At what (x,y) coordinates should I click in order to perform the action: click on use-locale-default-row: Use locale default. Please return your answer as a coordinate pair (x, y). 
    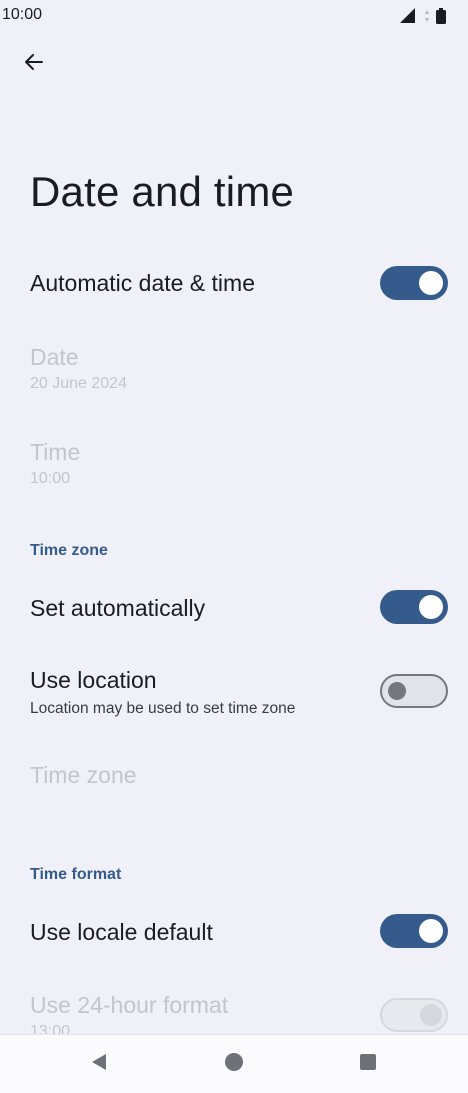
    Looking at the image, I should click on (234, 933).